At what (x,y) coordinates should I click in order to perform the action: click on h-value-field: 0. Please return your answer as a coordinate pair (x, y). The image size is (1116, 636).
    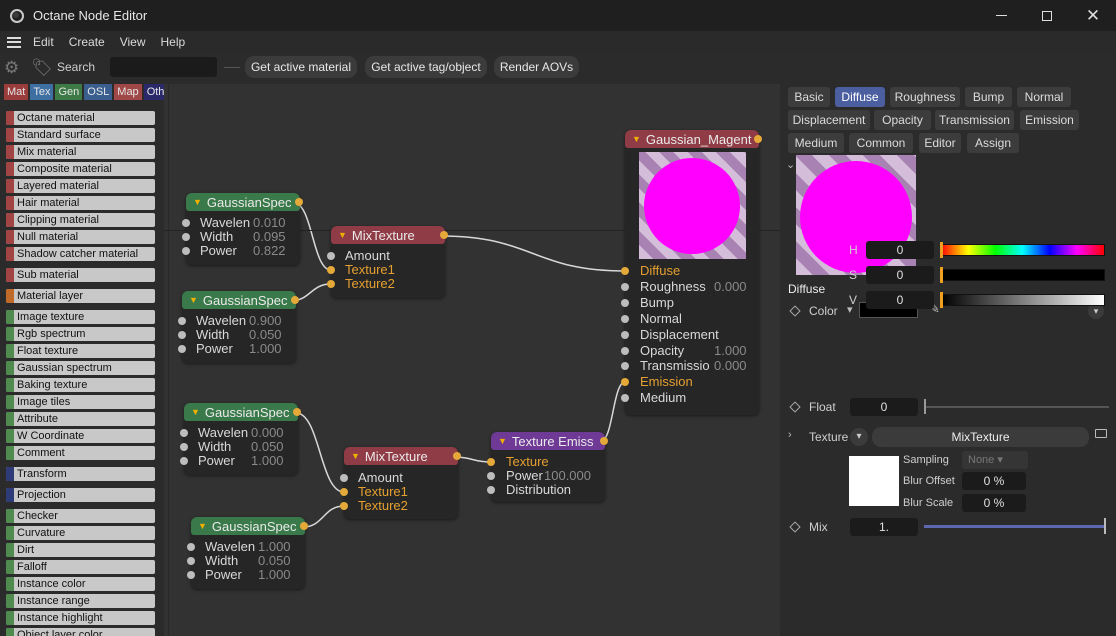
    Looking at the image, I should click on (900, 250).